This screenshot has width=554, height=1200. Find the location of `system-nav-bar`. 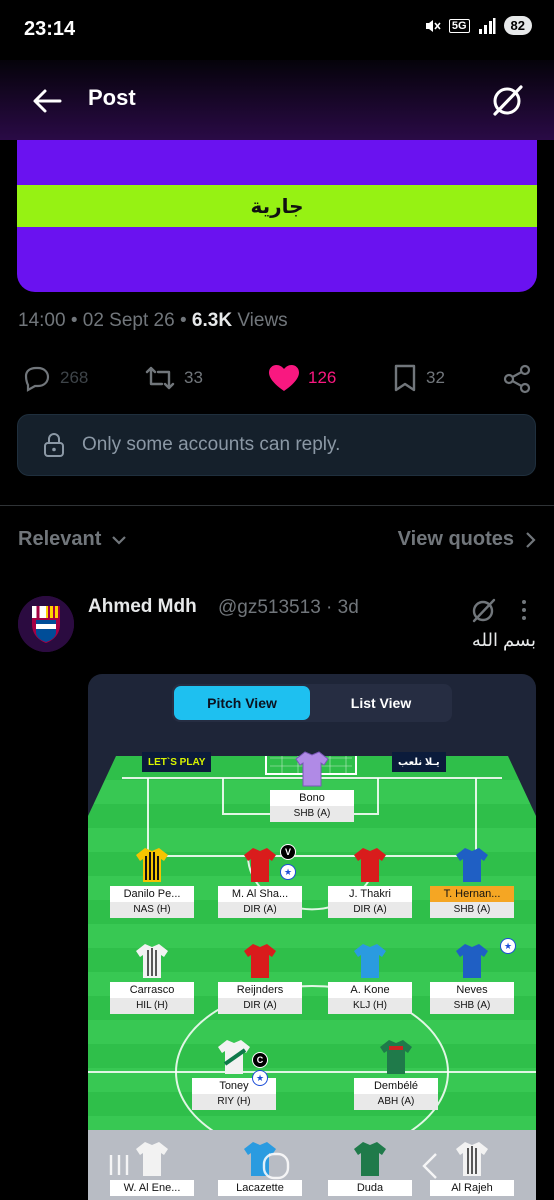

system-nav-bar is located at coordinates (277, 1166).